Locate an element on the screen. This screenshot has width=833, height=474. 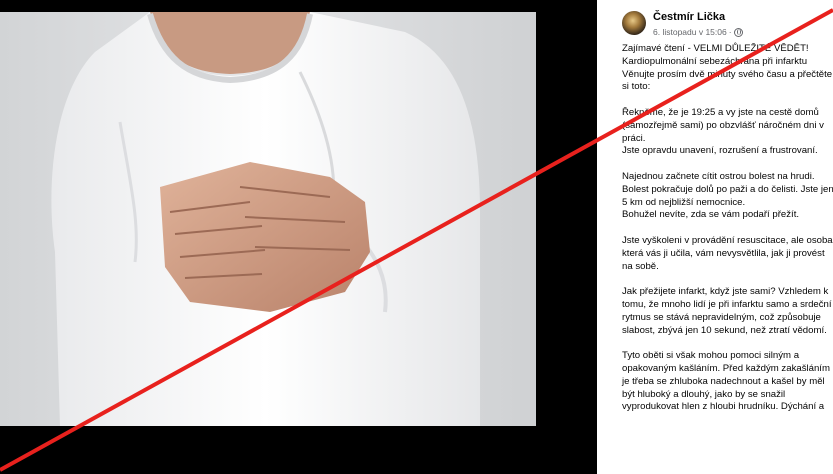
text-line: Tyto oběti si však mohou pomoci silným a is located at coordinates (711, 356).